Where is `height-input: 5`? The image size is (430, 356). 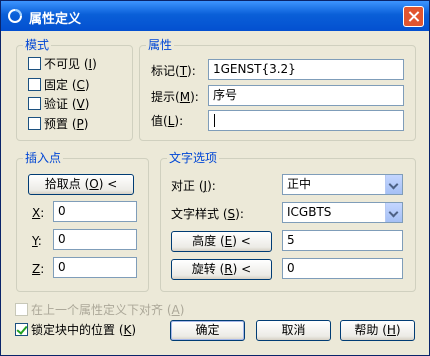 height-input: 5 is located at coordinates (342, 240).